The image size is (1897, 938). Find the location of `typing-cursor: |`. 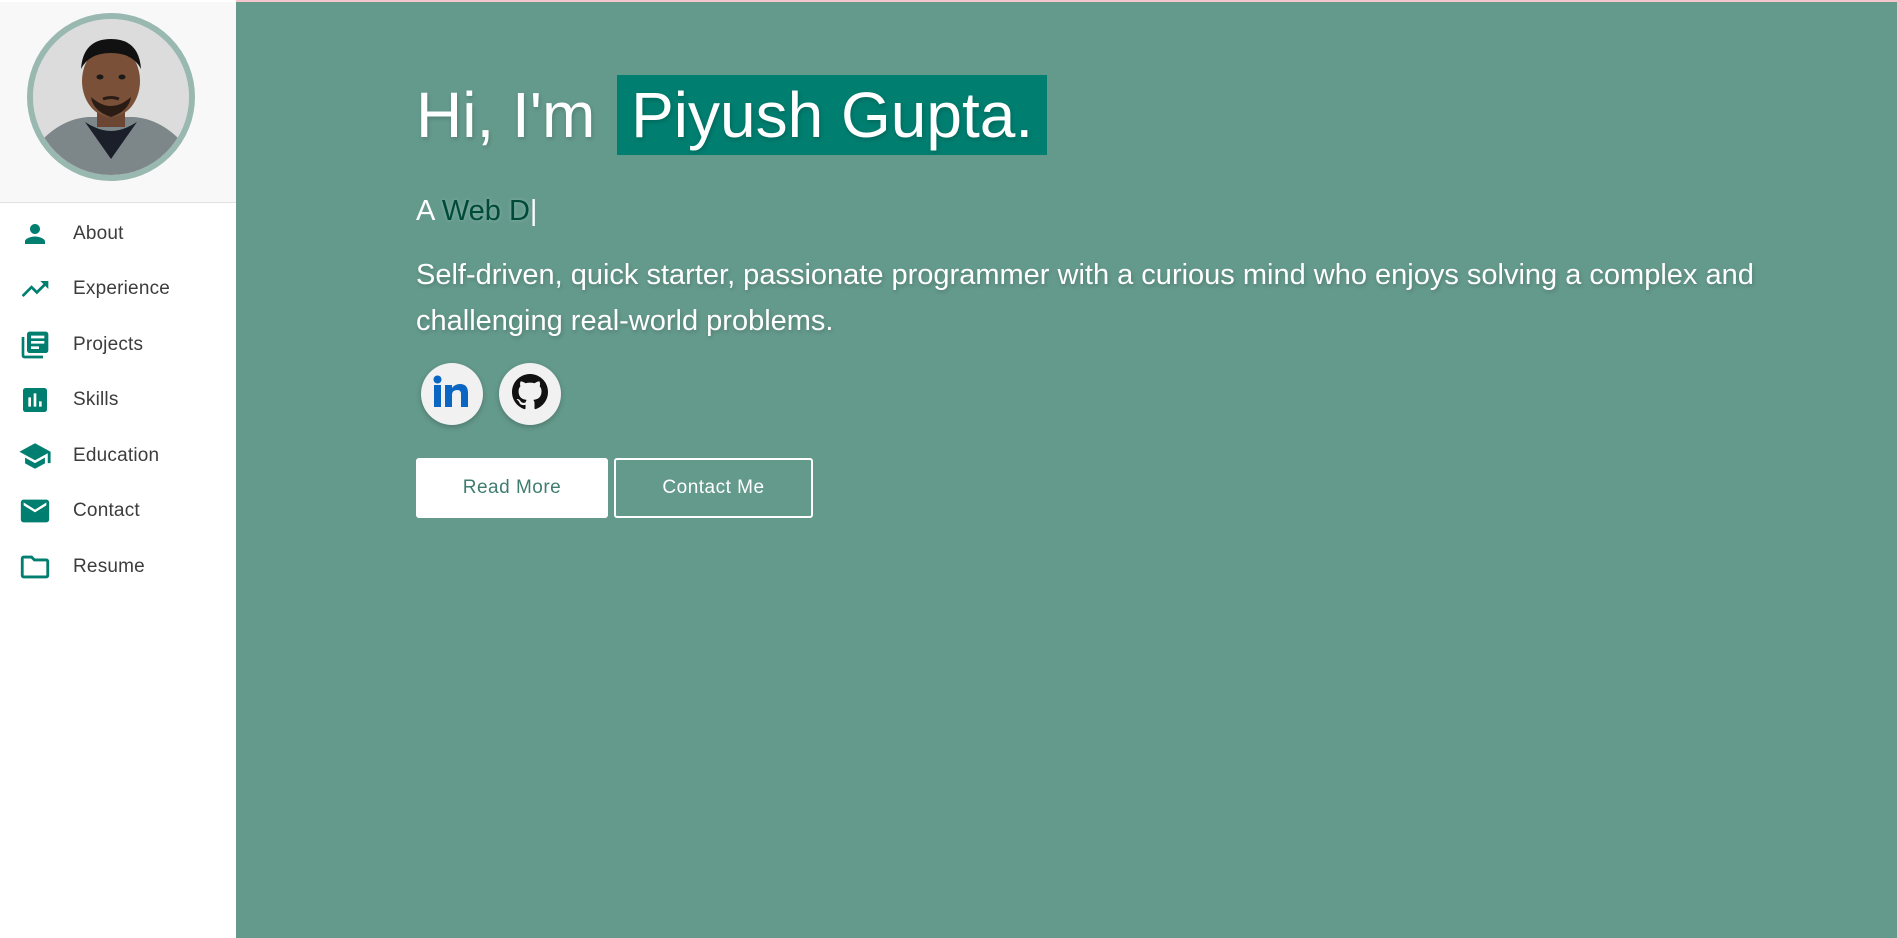

typing-cursor: | is located at coordinates (533, 211).